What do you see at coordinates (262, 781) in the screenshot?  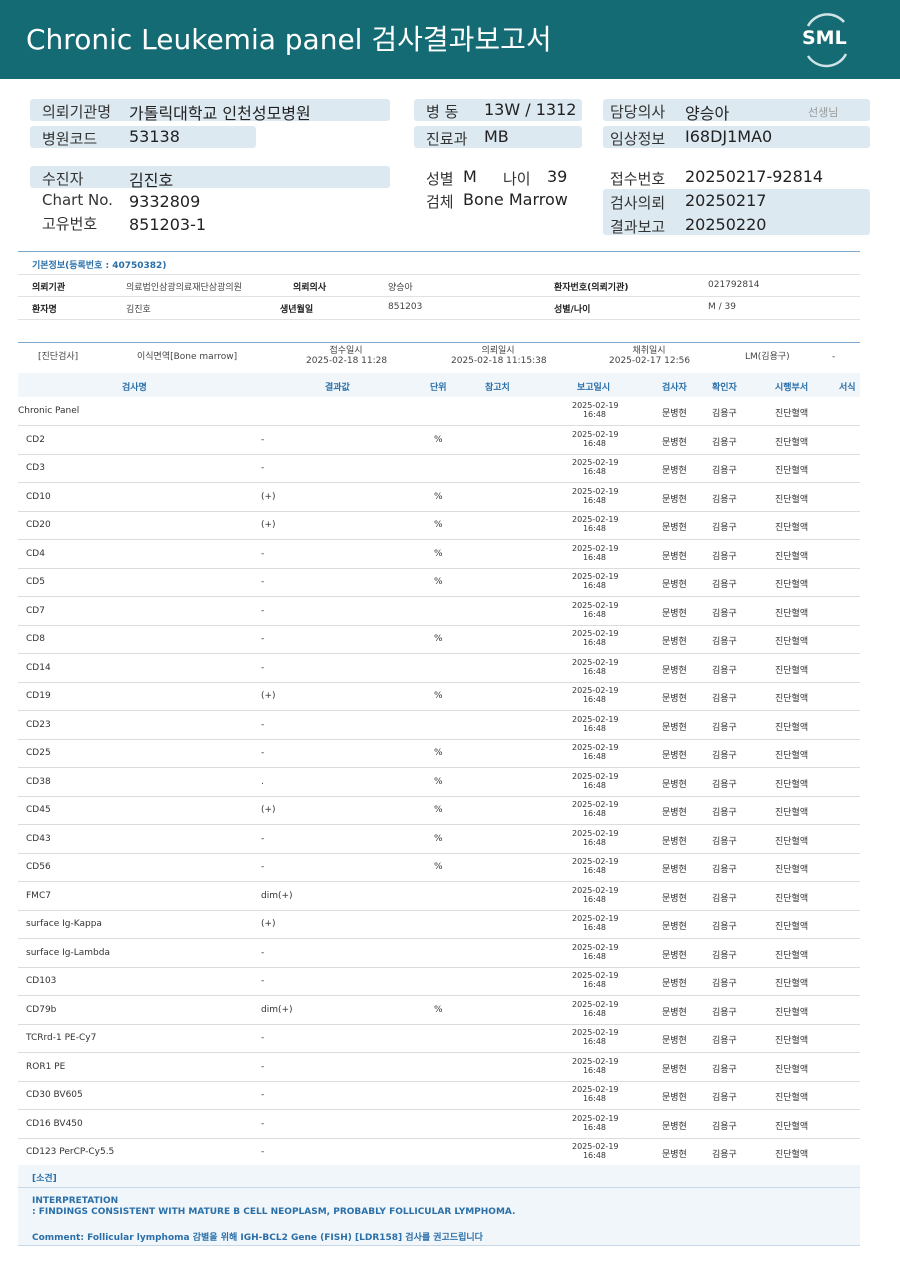 I see `cell-result: .` at bounding box center [262, 781].